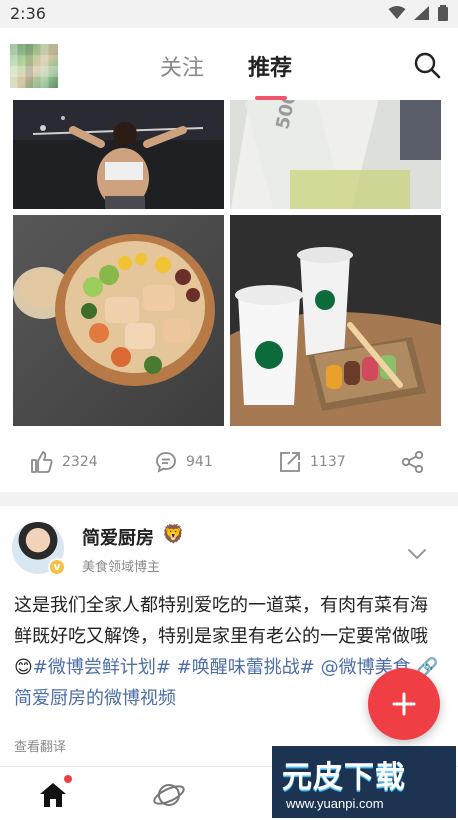 The width and height of the screenshot is (458, 820). What do you see at coordinates (23, 667) in the screenshot?
I see `smile-emoji: 😊` at bounding box center [23, 667].